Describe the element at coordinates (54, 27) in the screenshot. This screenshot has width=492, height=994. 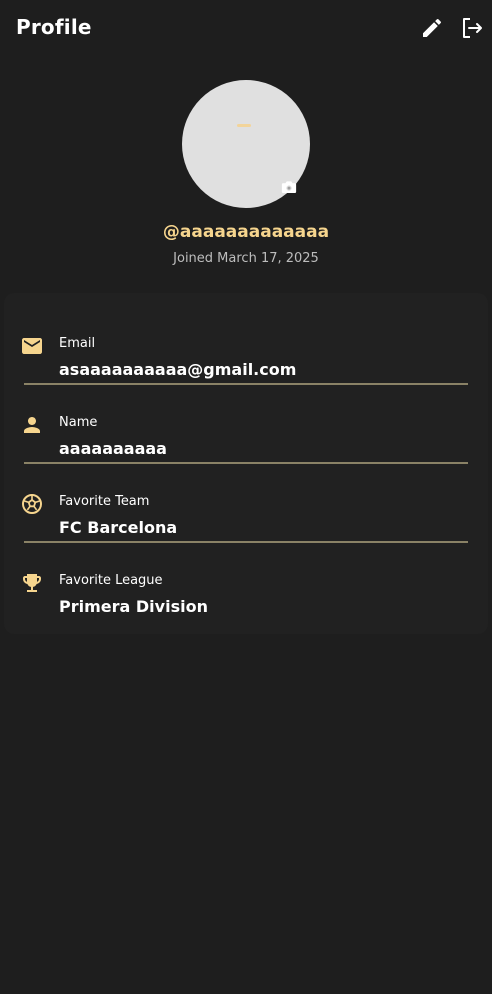
I see `page-title: Profile` at that location.